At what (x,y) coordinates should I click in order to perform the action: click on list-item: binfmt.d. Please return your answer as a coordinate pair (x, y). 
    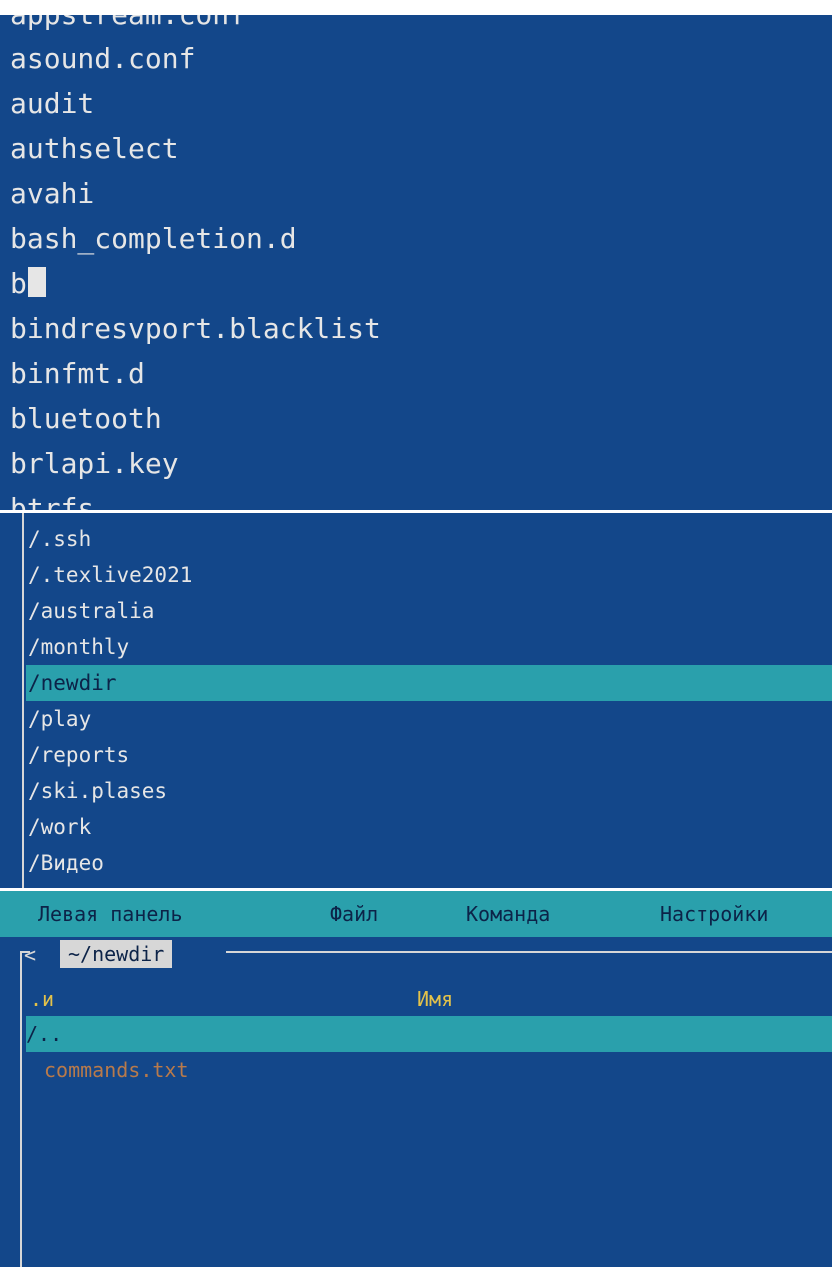
    Looking at the image, I should click on (77, 373).